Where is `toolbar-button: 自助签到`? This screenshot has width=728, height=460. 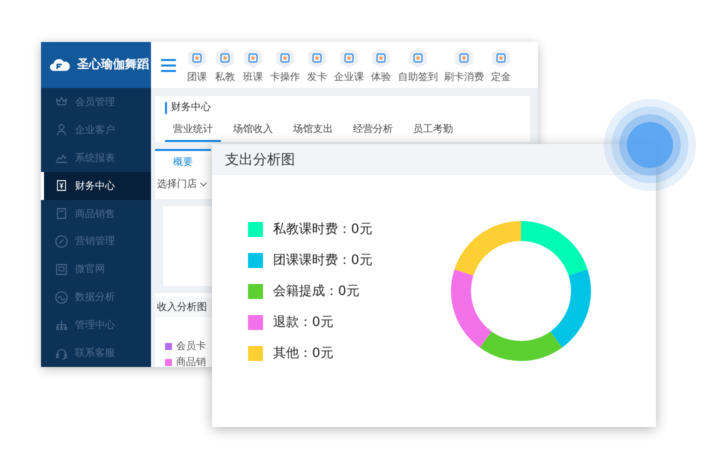
toolbar-button: 自助签到 is located at coordinates (418, 65).